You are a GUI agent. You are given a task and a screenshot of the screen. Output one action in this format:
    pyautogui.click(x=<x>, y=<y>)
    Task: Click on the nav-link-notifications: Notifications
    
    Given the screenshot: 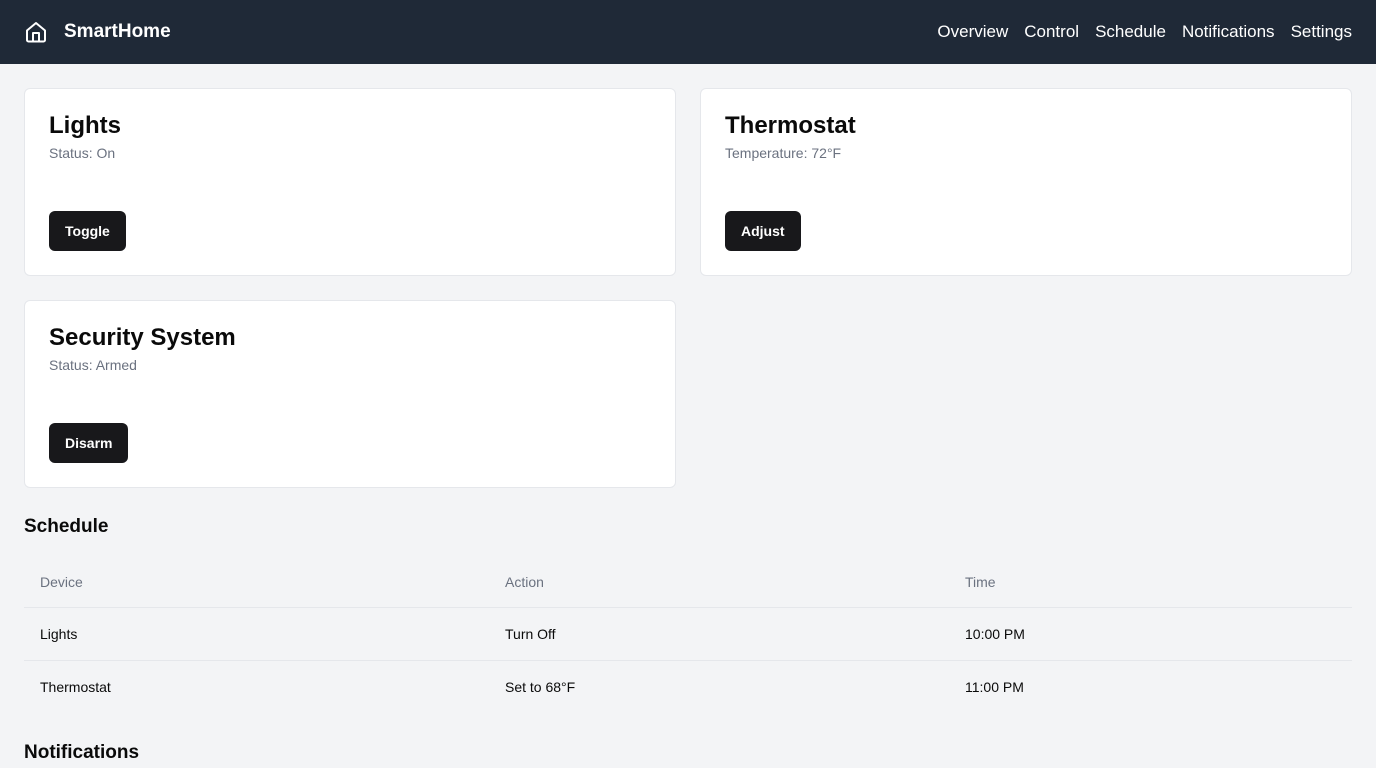 What is the action you would take?
    pyautogui.click(x=1228, y=32)
    